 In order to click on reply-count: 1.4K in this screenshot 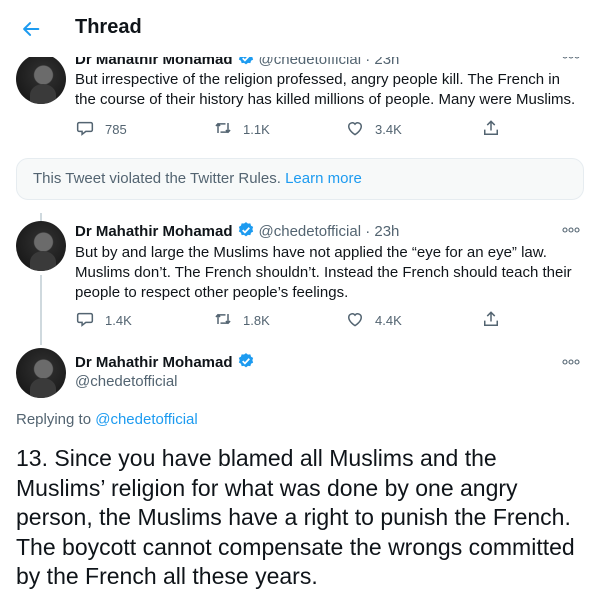, I will do `click(118, 320)`.